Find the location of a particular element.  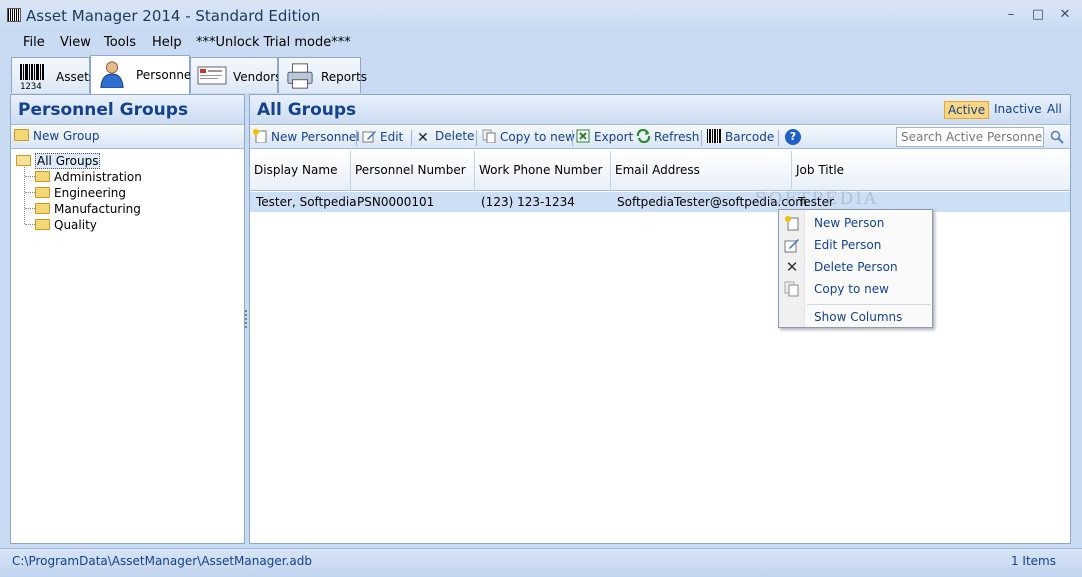

right-panel-title: All Groups is located at coordinates (307, 110).